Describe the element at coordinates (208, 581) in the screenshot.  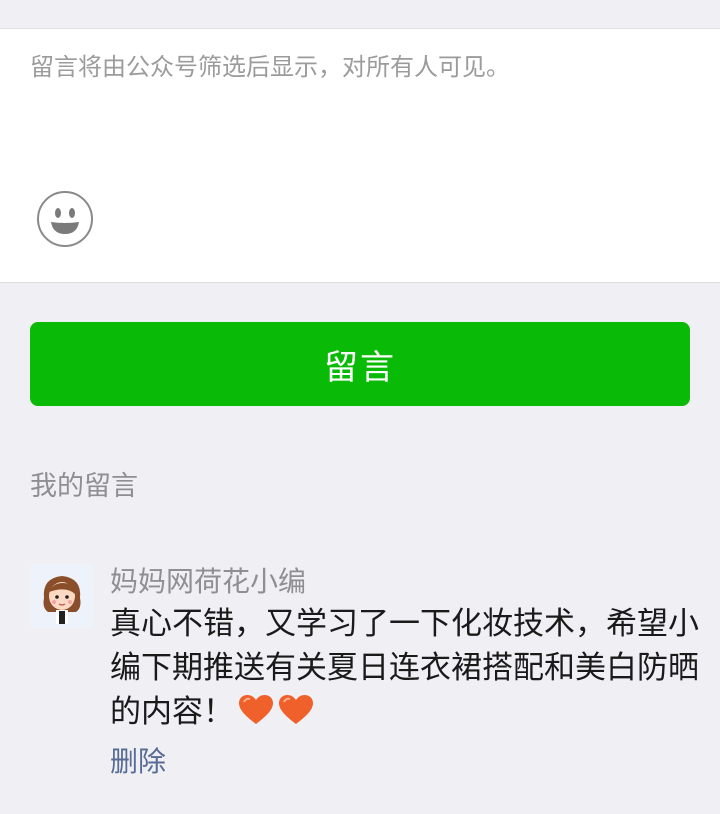
I see `comment-nickname: 妈妈网荷花小编` at that location.